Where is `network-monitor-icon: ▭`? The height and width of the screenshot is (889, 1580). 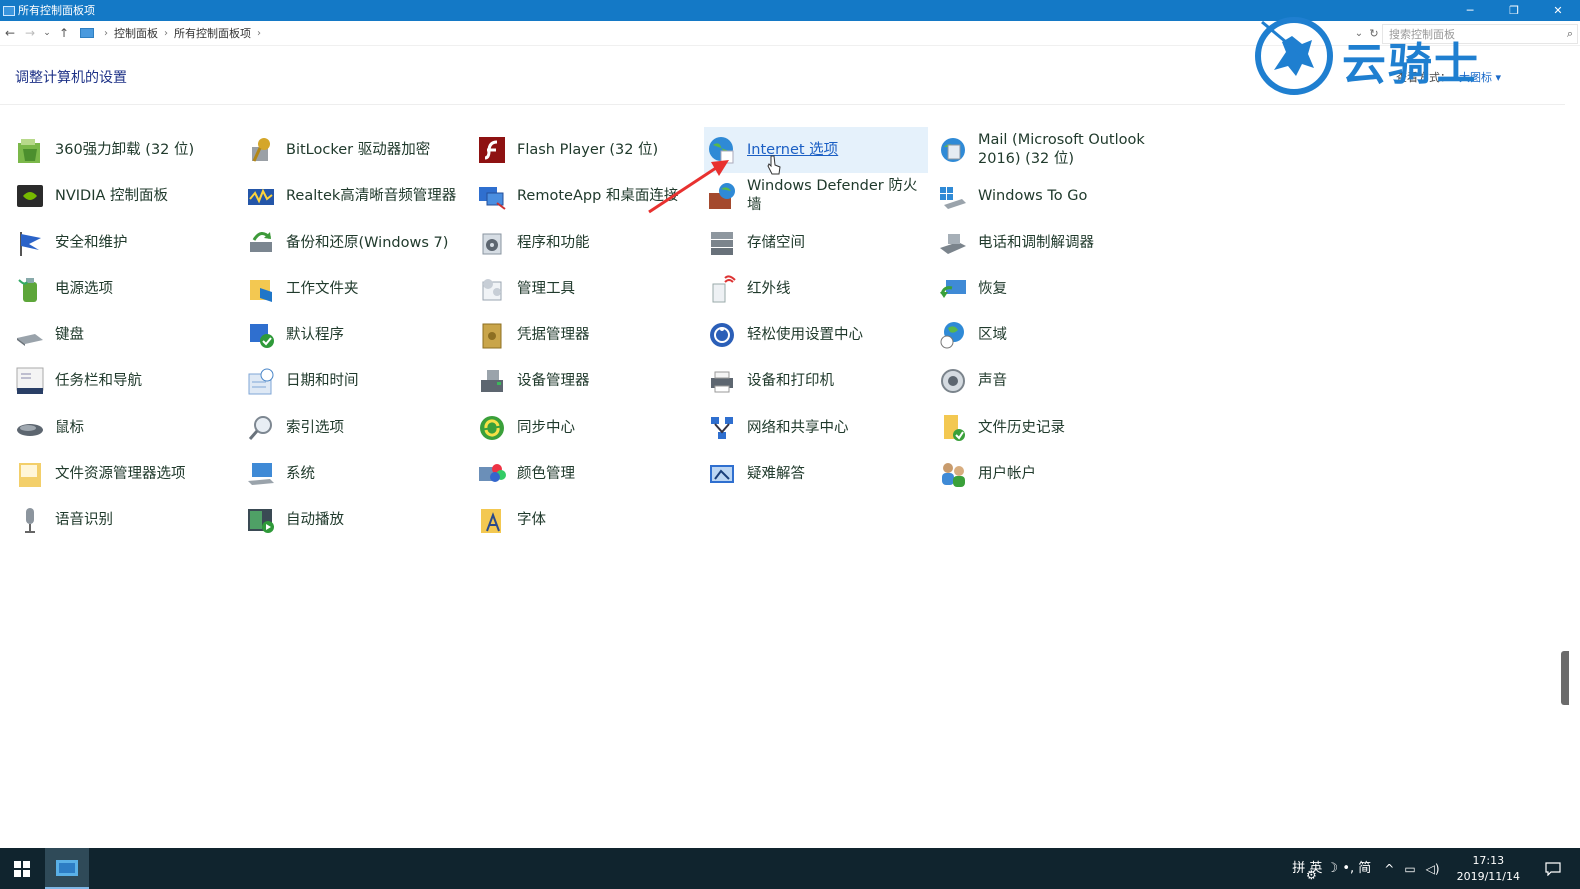 network-monitor-icon: ▭ is located at coordinates (1409, 869).